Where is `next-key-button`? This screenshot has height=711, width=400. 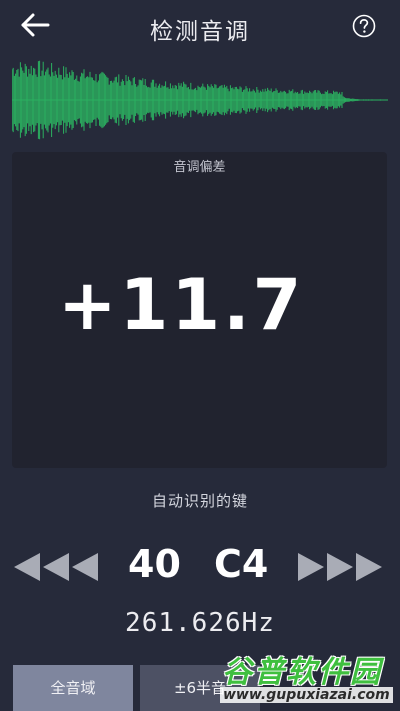
next-key-button is located at coordinates (342, 567).